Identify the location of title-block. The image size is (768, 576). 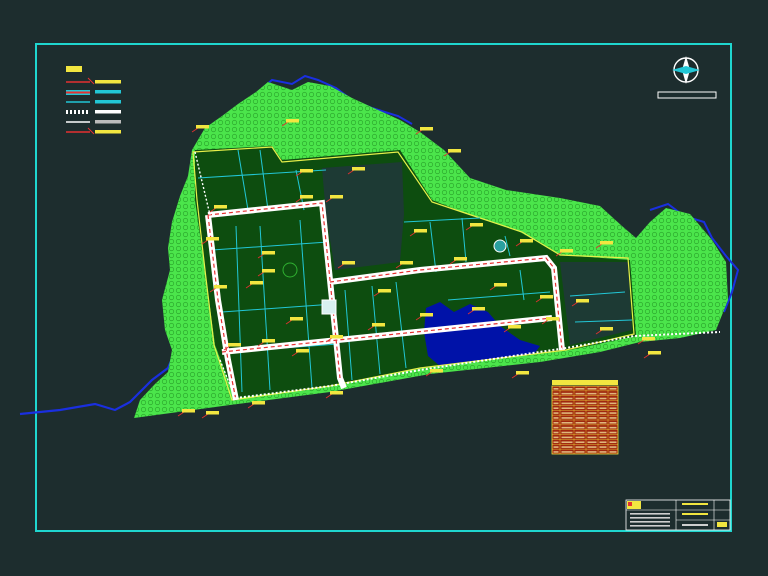
(678, 515).